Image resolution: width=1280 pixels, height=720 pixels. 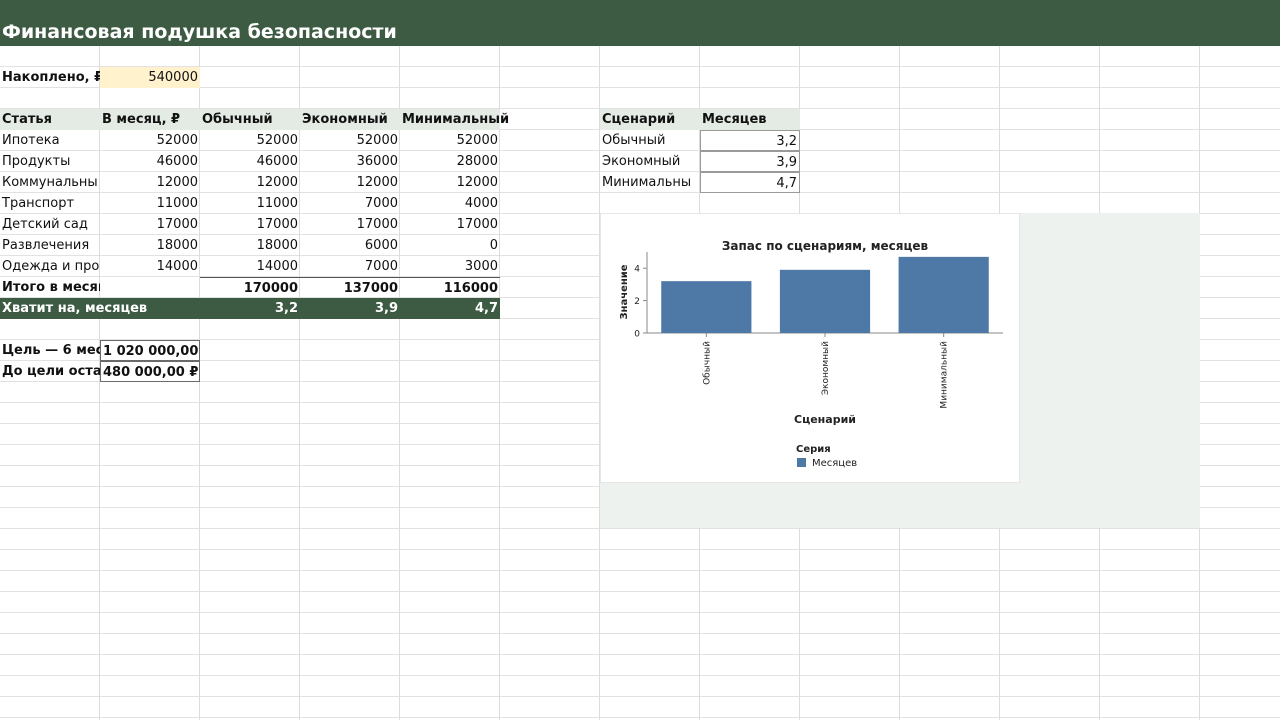 I want to click on row-label: Развлечения, so click(x=50, y=245).